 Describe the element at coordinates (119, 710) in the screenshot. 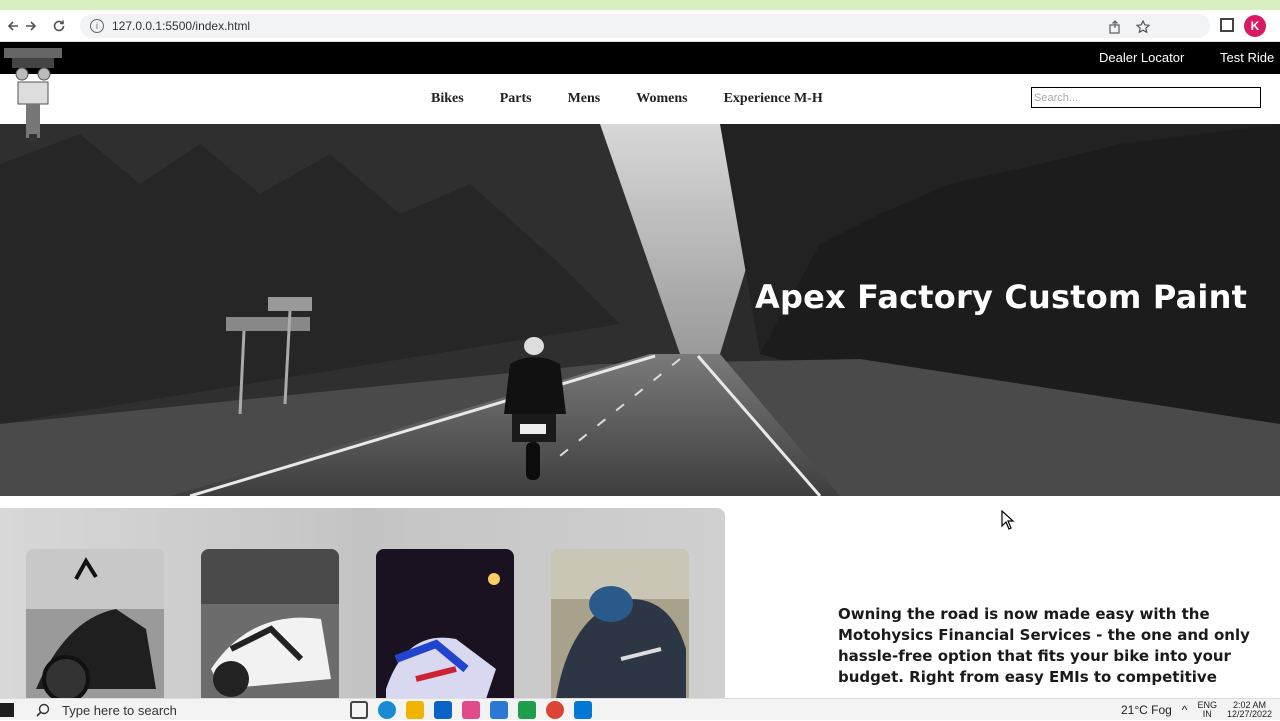

I see `taskbar-search-placeholder: Type here to search` at that location.